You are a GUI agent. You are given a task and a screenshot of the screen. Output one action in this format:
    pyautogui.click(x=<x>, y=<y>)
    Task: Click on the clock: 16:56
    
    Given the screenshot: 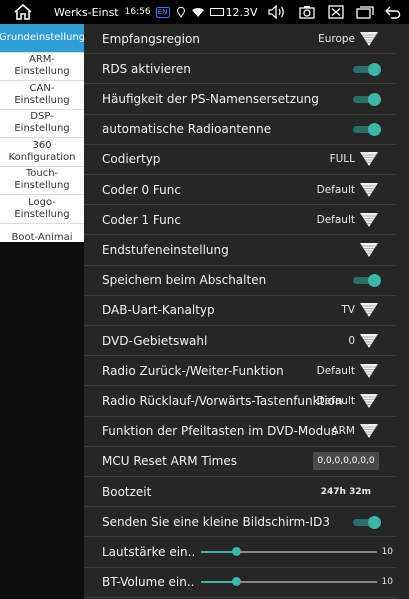 What is the action you would take?
    pyautogui.click(x=137, y=12)
    